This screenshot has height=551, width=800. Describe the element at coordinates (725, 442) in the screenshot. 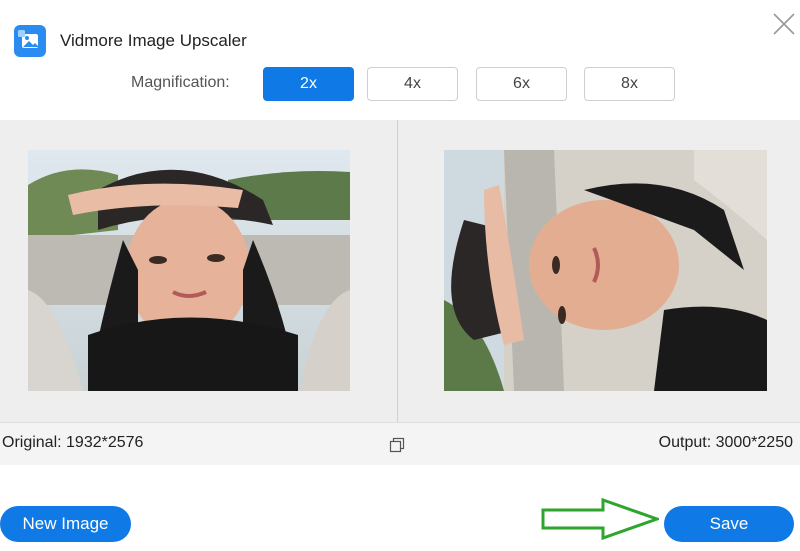

I see `output-size-label: Output: 3000*2250` at that location.